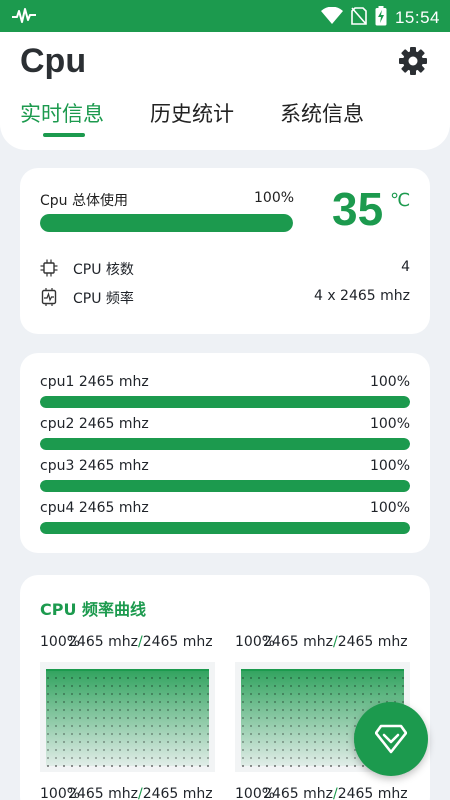  I want to click on core-progress-fill, so click(225, 444).